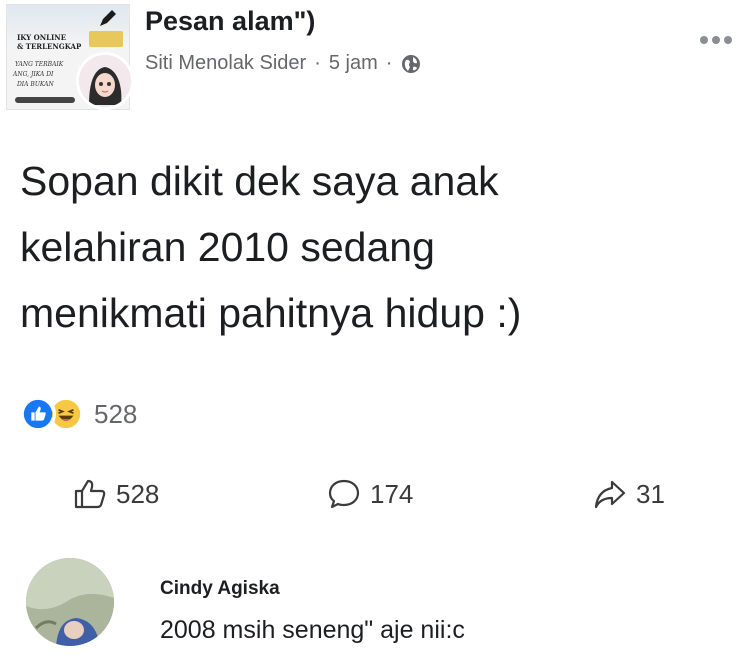 The width and height of the screenshot is (750, 664). Describe the element at coordinates (116, 413) in the screenshot. I see `reaction-count: 528` at that location.